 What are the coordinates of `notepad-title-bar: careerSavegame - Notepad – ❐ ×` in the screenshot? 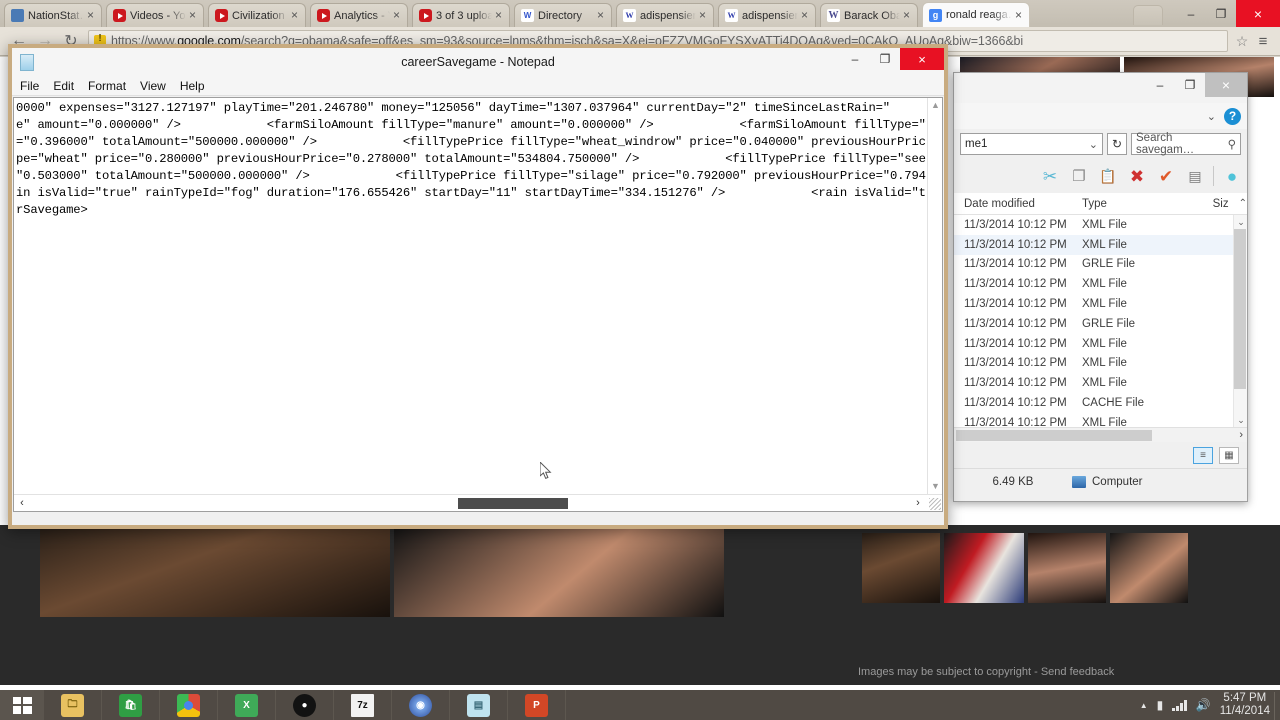 It's located at (478, 62).